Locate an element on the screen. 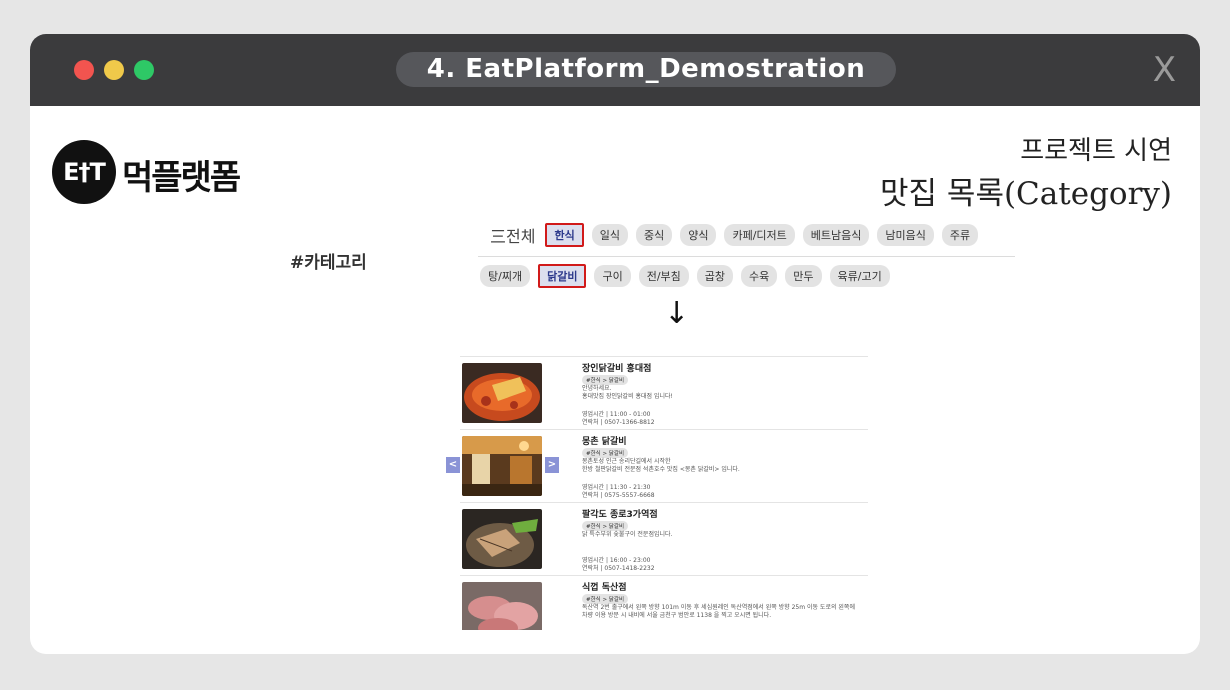 The height and width of the screenshot is (690, 1230). logo-text: 먹플랫폼 is located at coordinates (181, 178).